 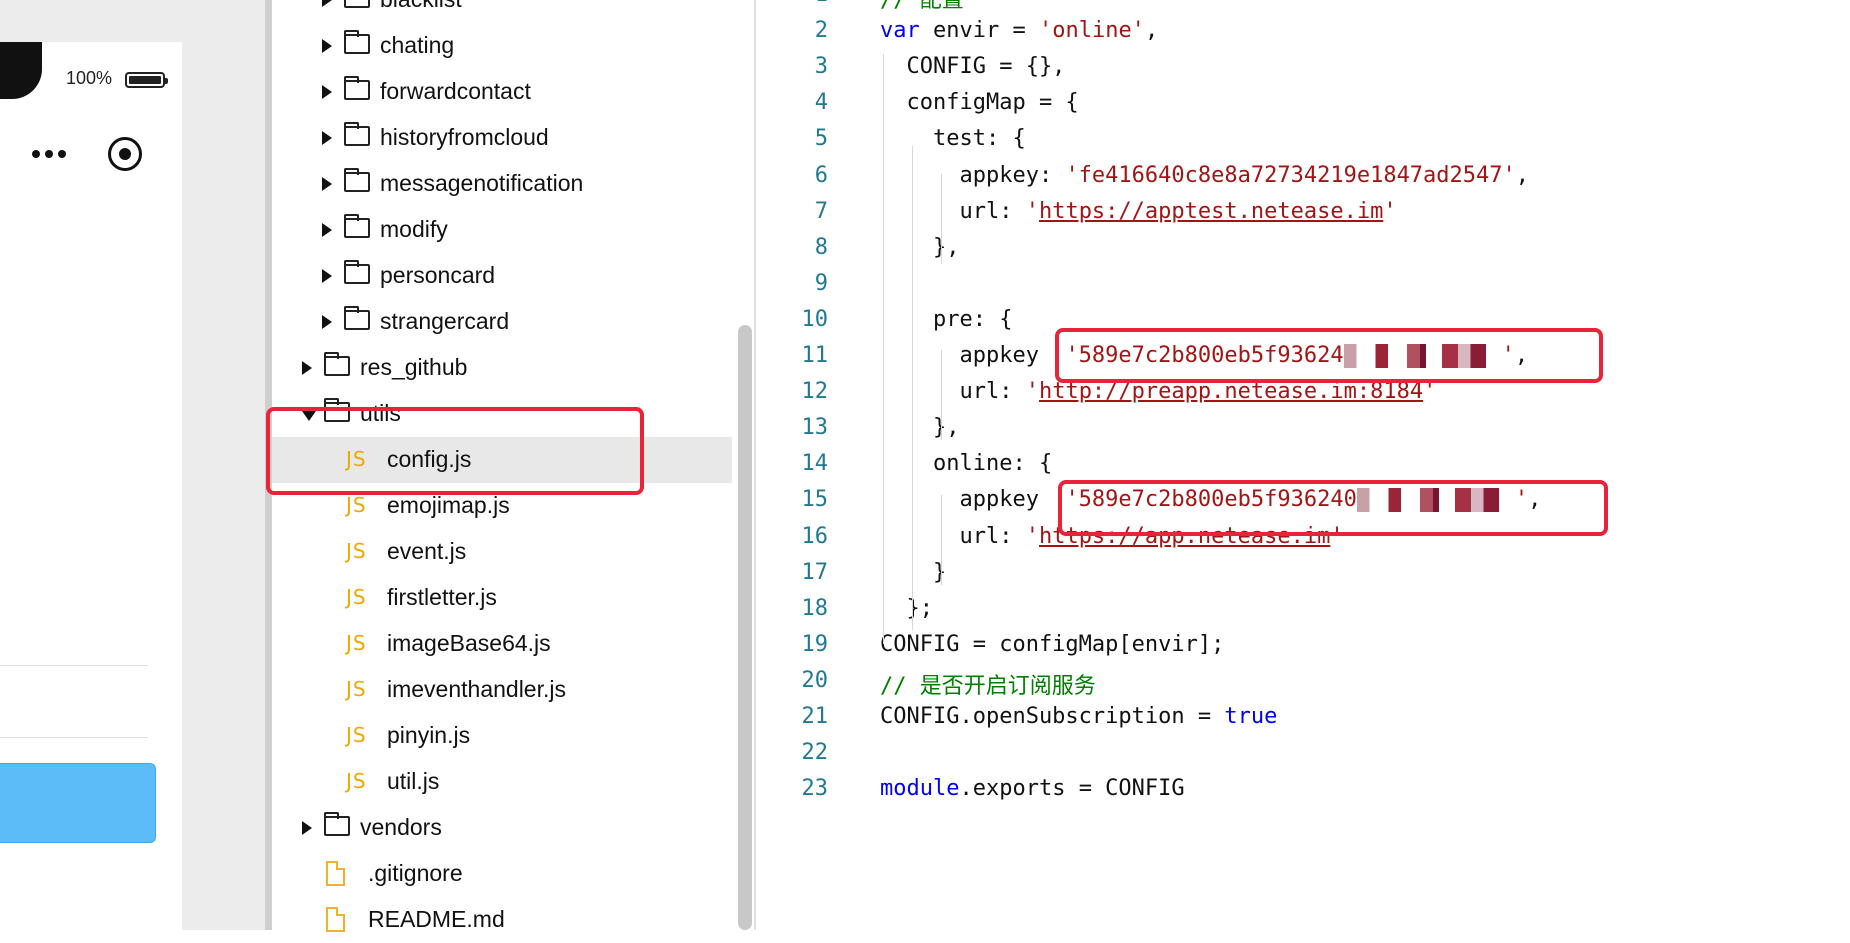 What do you see at coordinates (502, 920) in the screenshot?
I see `tree-item: README.md` at bounding box center [502, 920].